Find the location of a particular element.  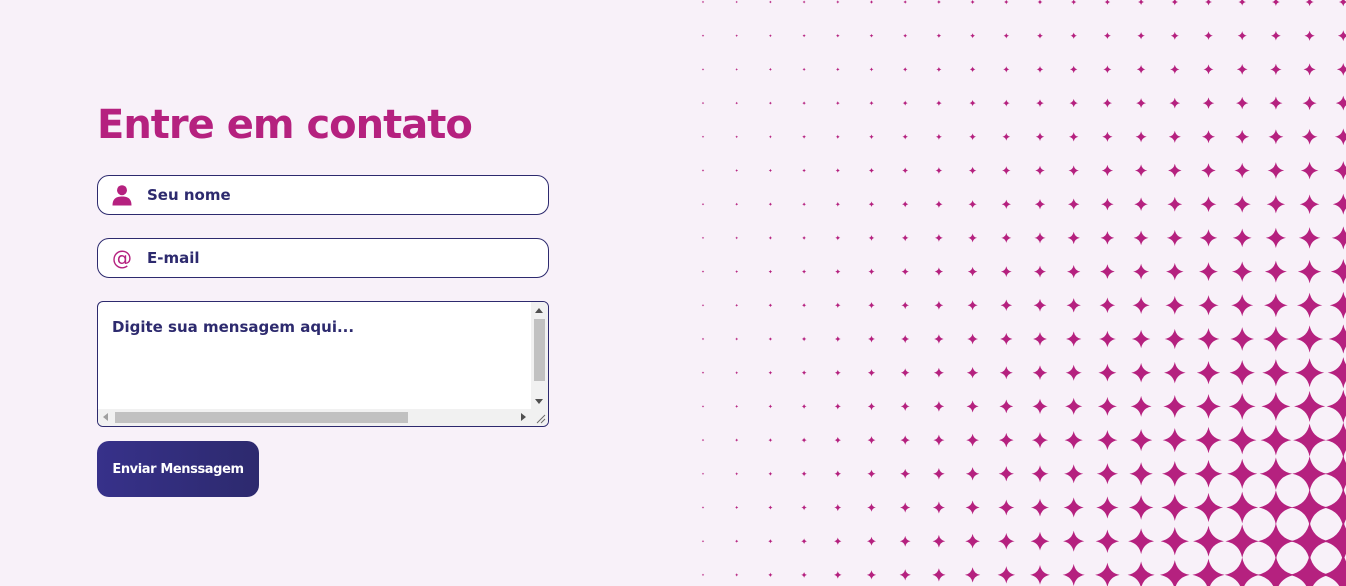

resize-grip-icon is located at coordinates (539, 417).